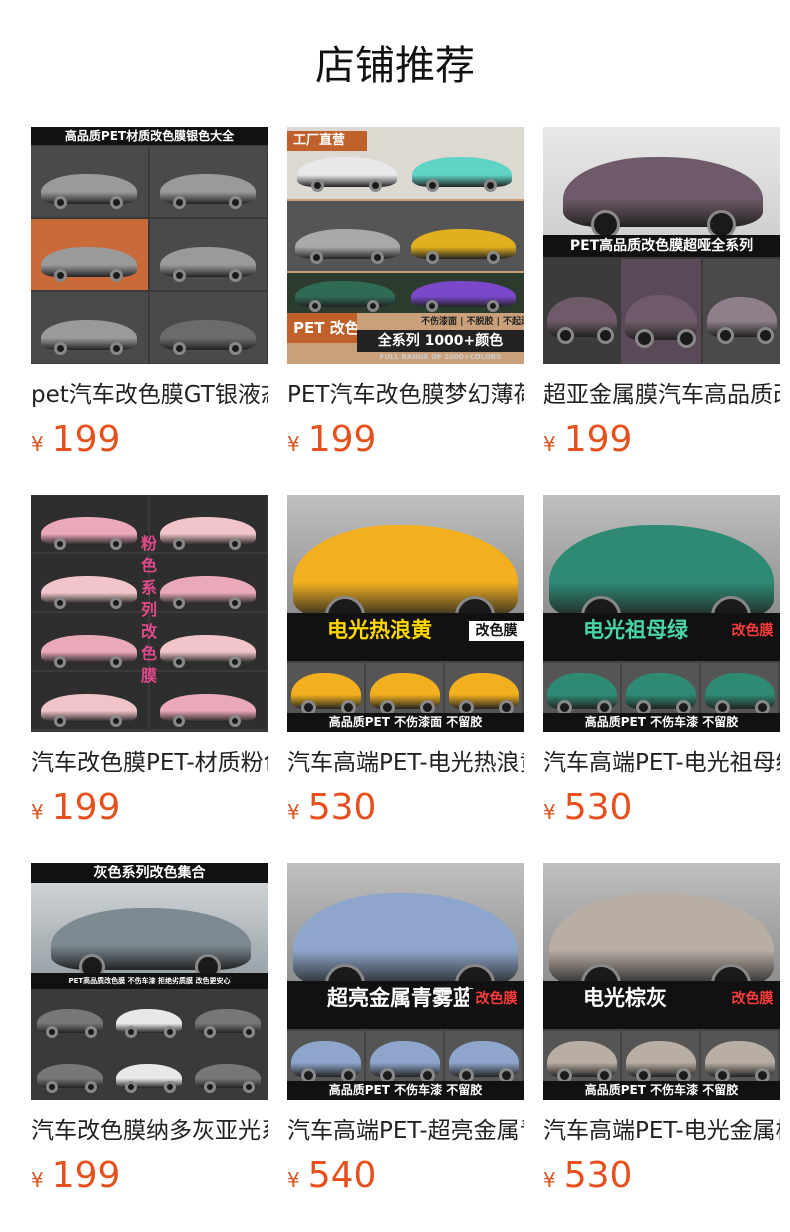  What do you see at coordinates (472, 322) in the screenshot?
I see `image-caption: 不伤漆面 | 不脱胶 | 不起边` at bounding box center [472, 322].